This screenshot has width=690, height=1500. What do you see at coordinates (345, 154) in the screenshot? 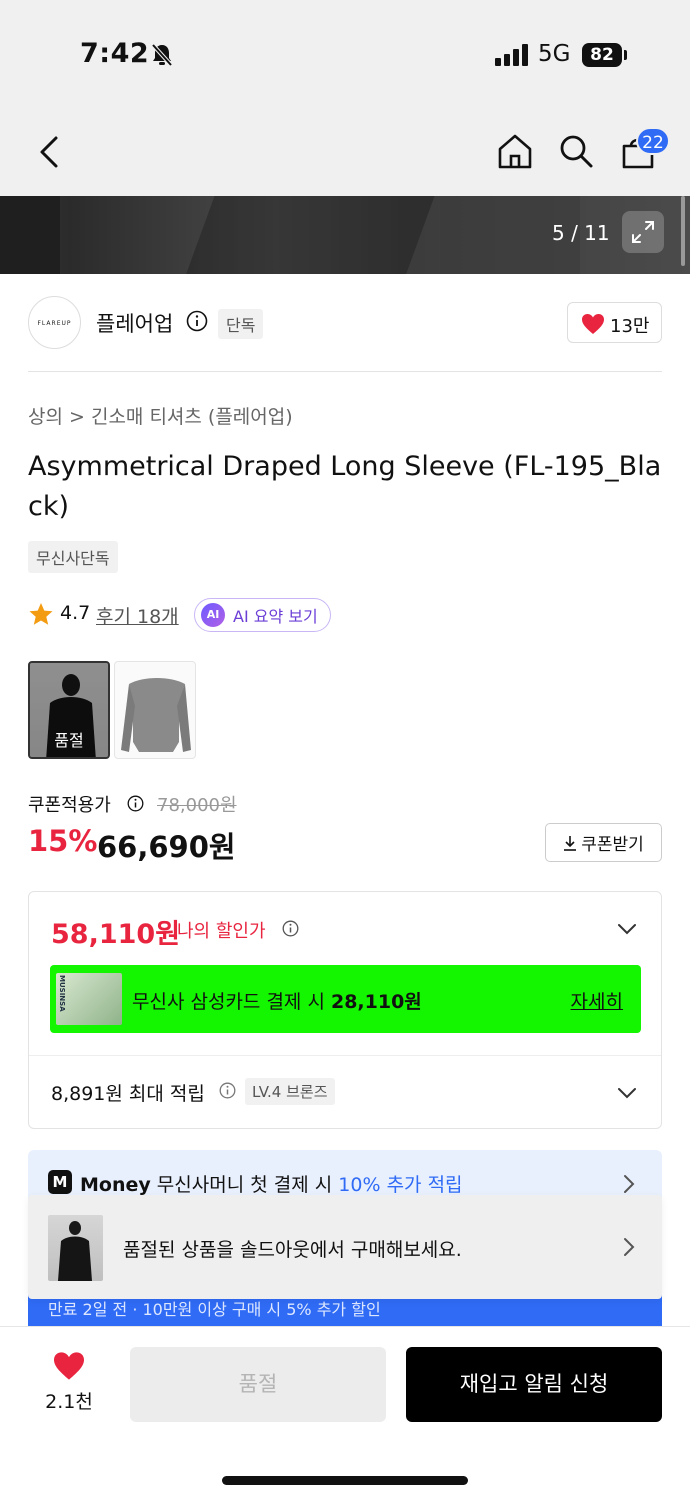
I see `top-nav` at bounding box center [345, 154].